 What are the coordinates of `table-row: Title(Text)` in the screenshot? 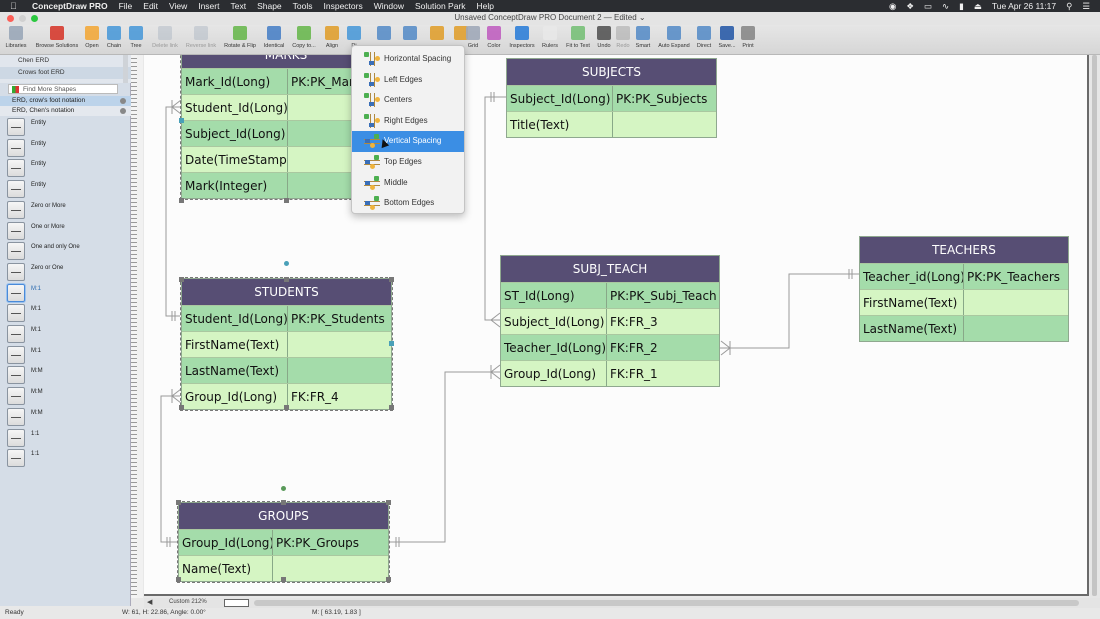 It's located at (611, 124).